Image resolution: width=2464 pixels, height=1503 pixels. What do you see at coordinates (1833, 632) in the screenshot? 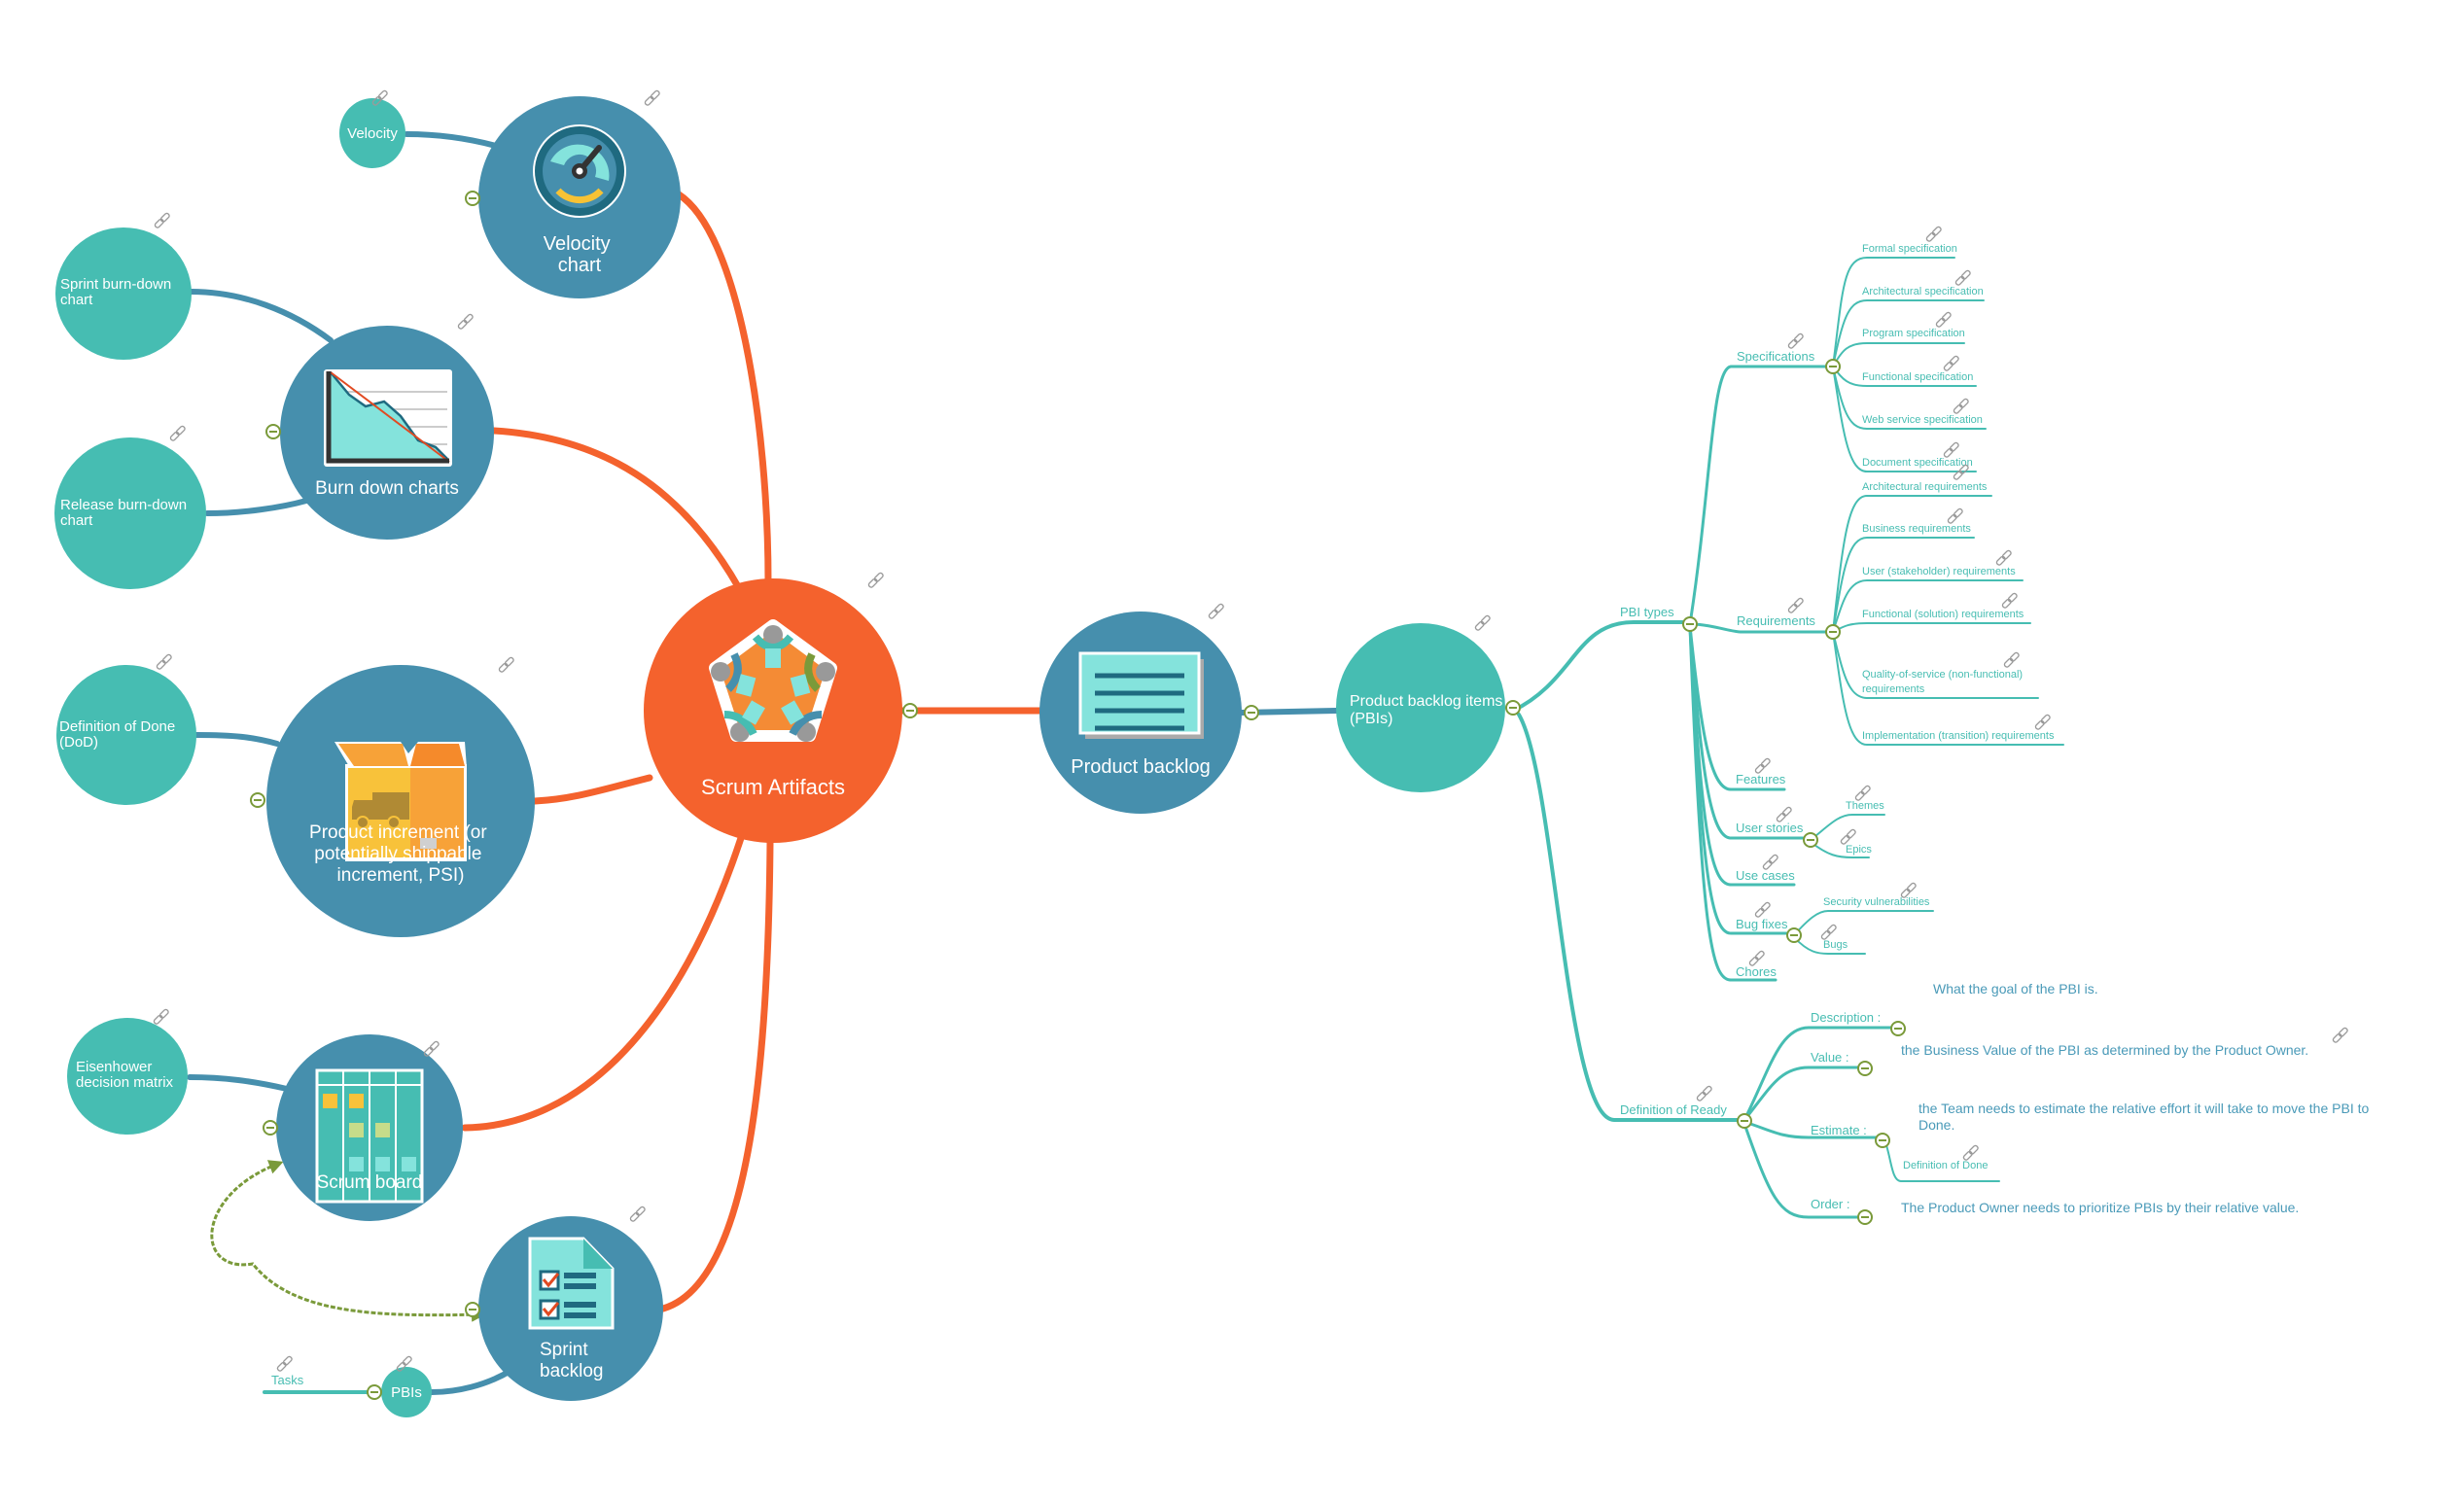
I see `collapse-toggle-requirements` at bounding box center [1833, 632].